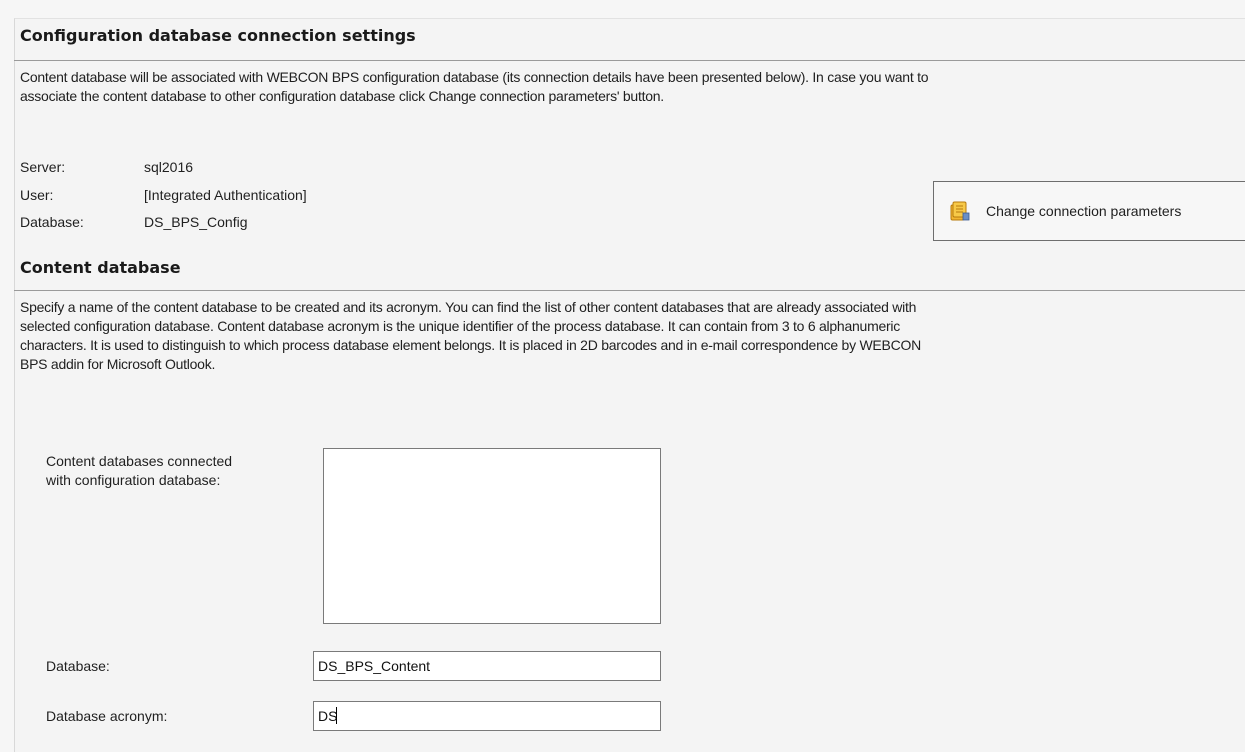 The image size is (1245, 752). I want to click on content-database-label: Database:, so click(78, 666).